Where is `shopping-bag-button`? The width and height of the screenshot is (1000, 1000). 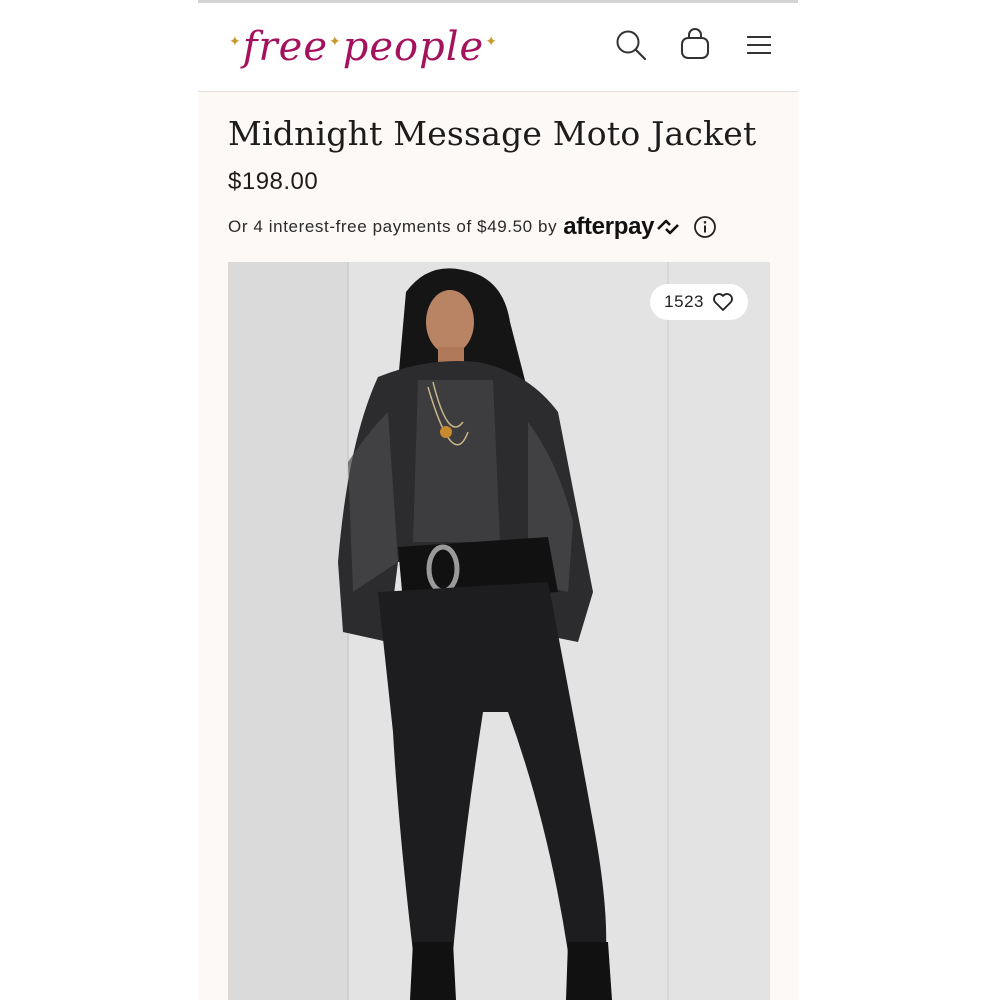 shopping-bag-button is located at coordinates (695, 45).